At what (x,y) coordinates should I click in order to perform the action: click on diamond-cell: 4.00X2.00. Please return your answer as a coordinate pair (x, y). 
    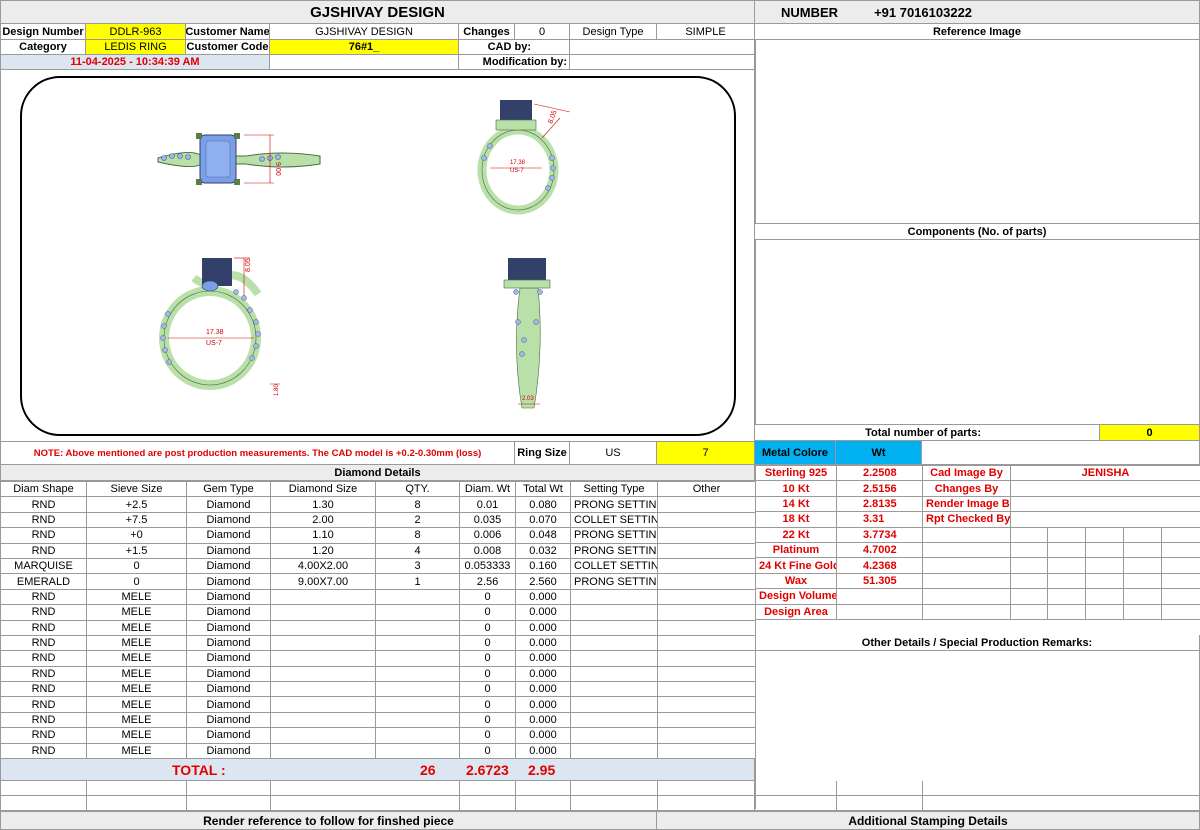
    Looking at the image, I should click on (323, 566).